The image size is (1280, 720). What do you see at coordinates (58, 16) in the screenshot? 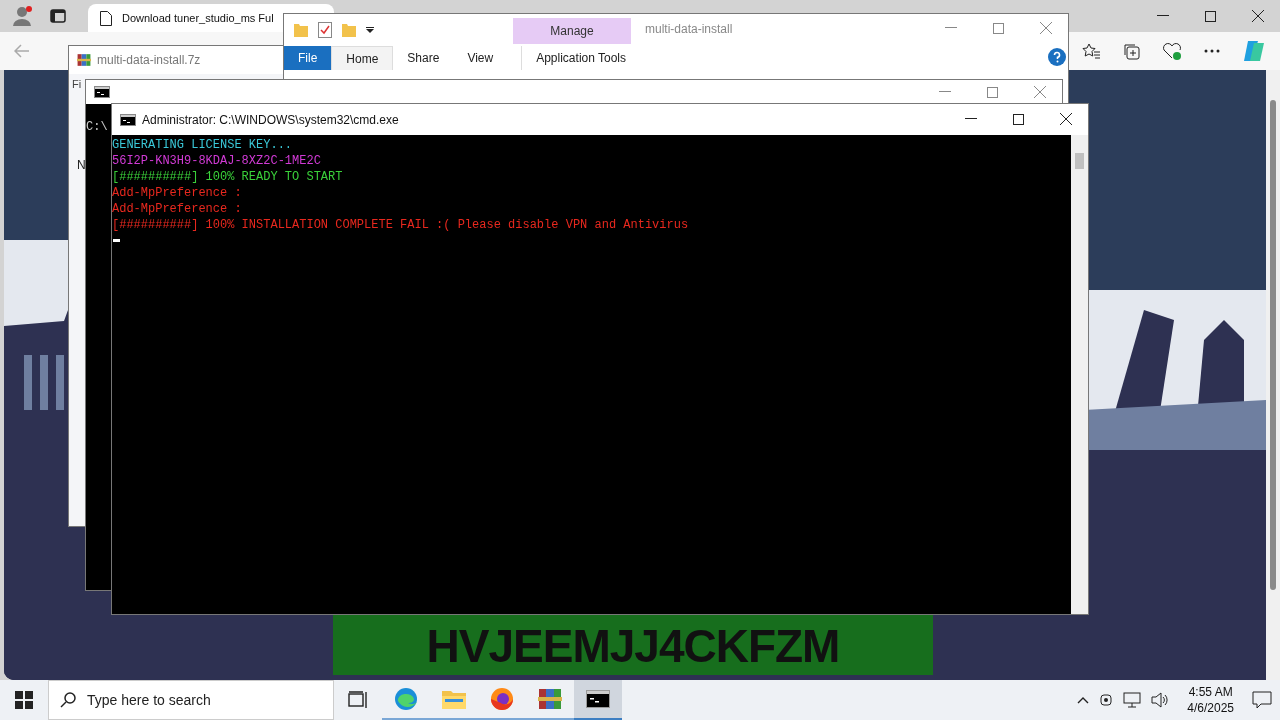
I see `tab-actions-icon` at bounding box center [58, 16].